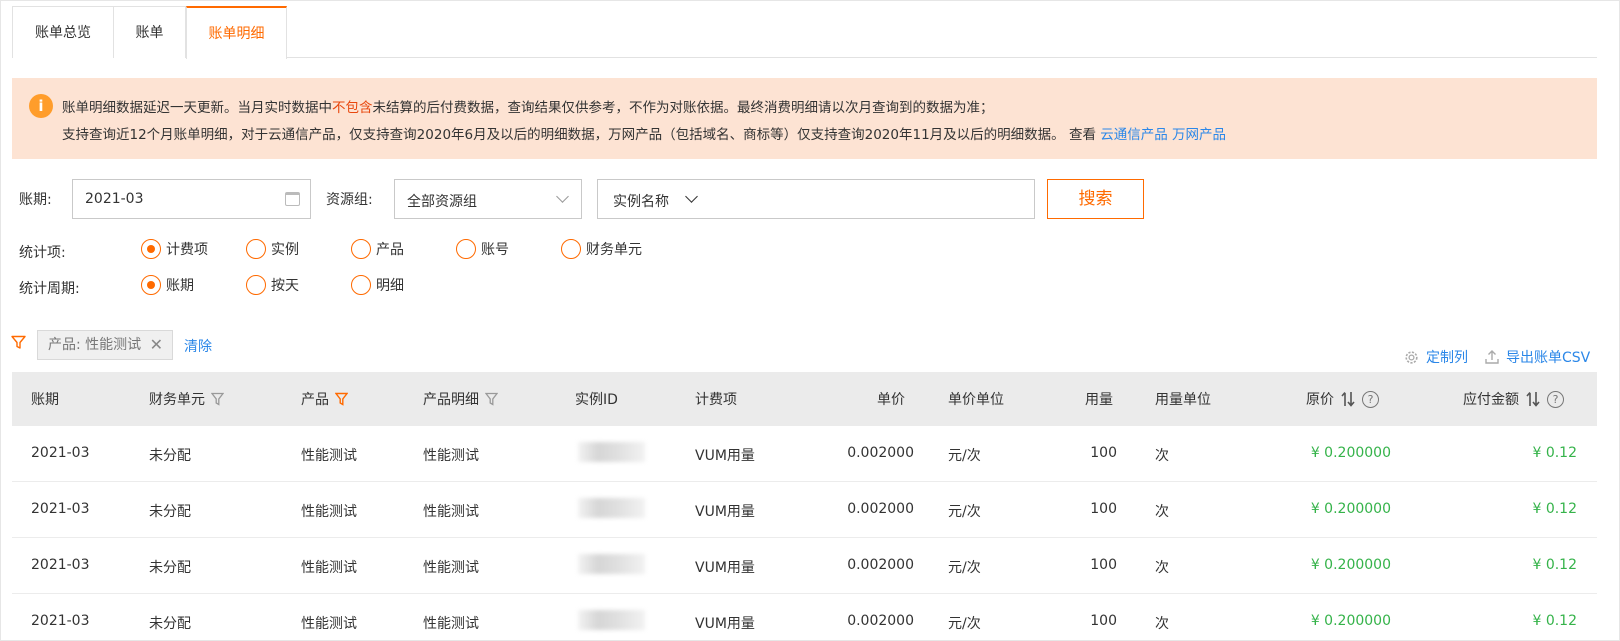 The image size is (1620, 641). What do you see at coordinates (352, 108) in the screenshot?
I see `notice-highlight: 不包含` at bounding box center [352, 108].